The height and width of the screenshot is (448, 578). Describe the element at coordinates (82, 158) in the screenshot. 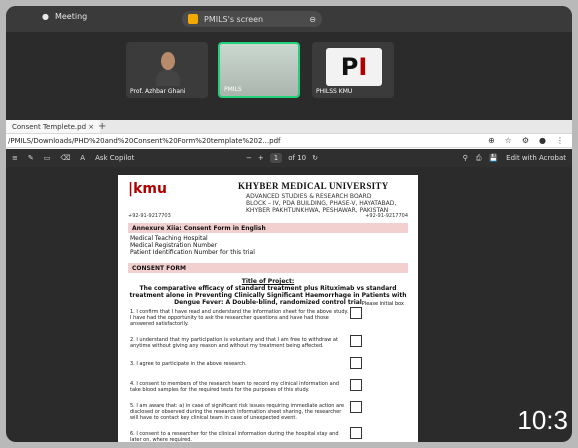

I see `read-aloud-icon: A` at that location.